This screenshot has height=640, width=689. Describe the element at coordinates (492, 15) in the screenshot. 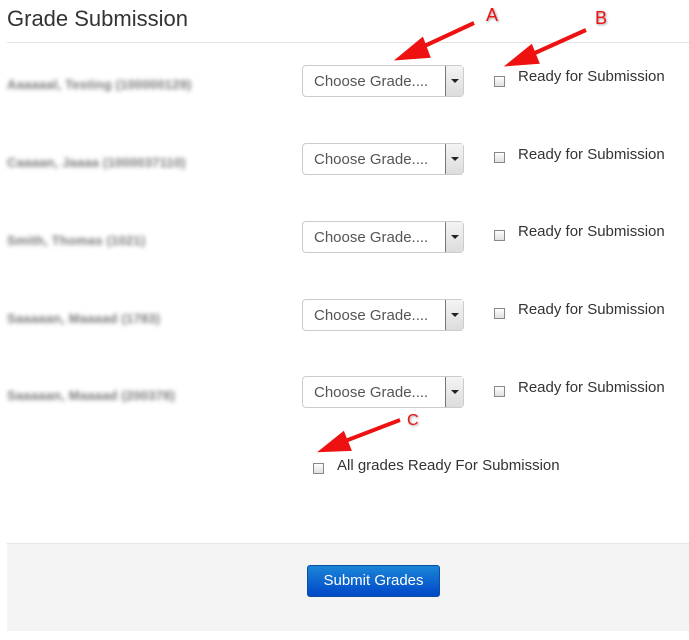

I see `annotation-label-a: A` at that location.